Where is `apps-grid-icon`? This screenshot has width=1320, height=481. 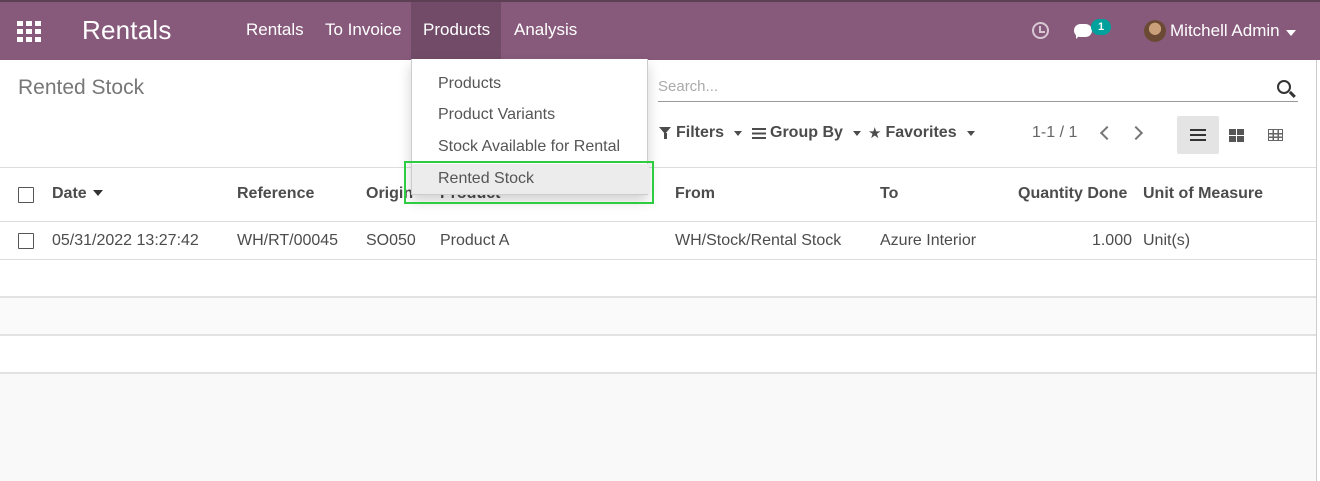
apps-grid-icon is located at coordinates (29, 31).